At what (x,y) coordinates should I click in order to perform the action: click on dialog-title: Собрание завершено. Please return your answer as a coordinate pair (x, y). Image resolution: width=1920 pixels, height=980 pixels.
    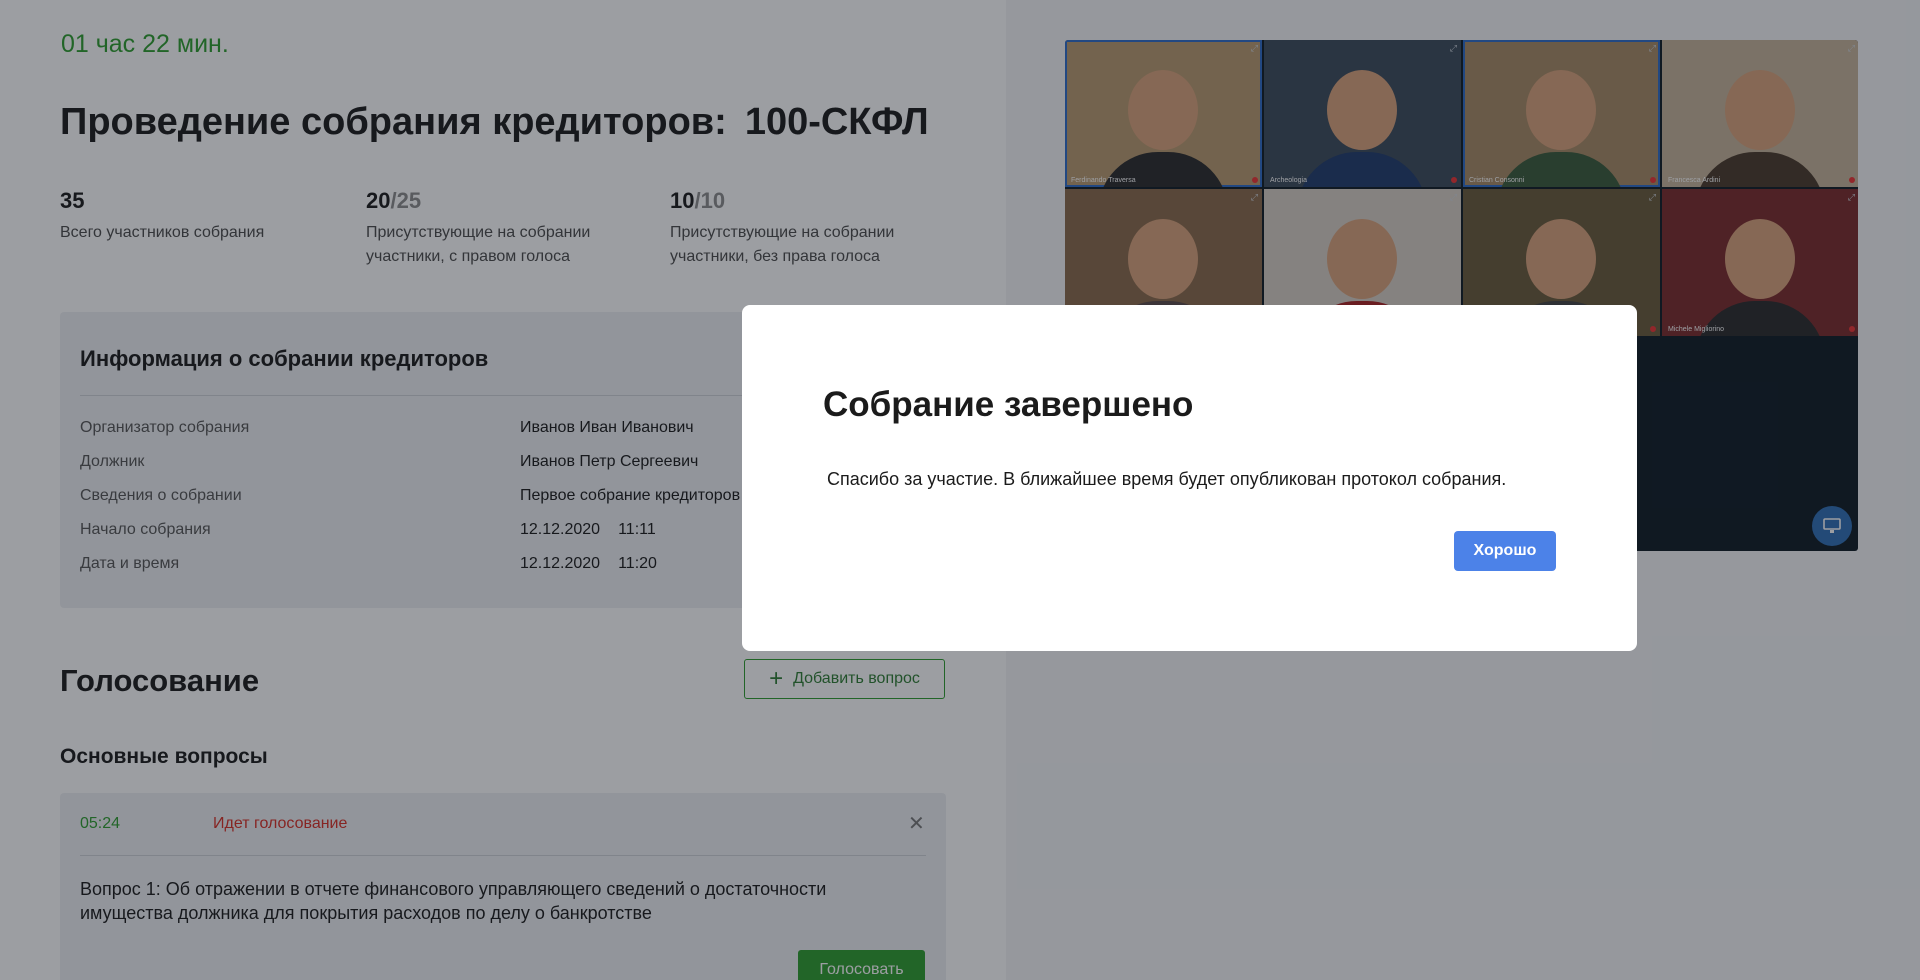
    Looking at the image, I should click on (1008, 404).